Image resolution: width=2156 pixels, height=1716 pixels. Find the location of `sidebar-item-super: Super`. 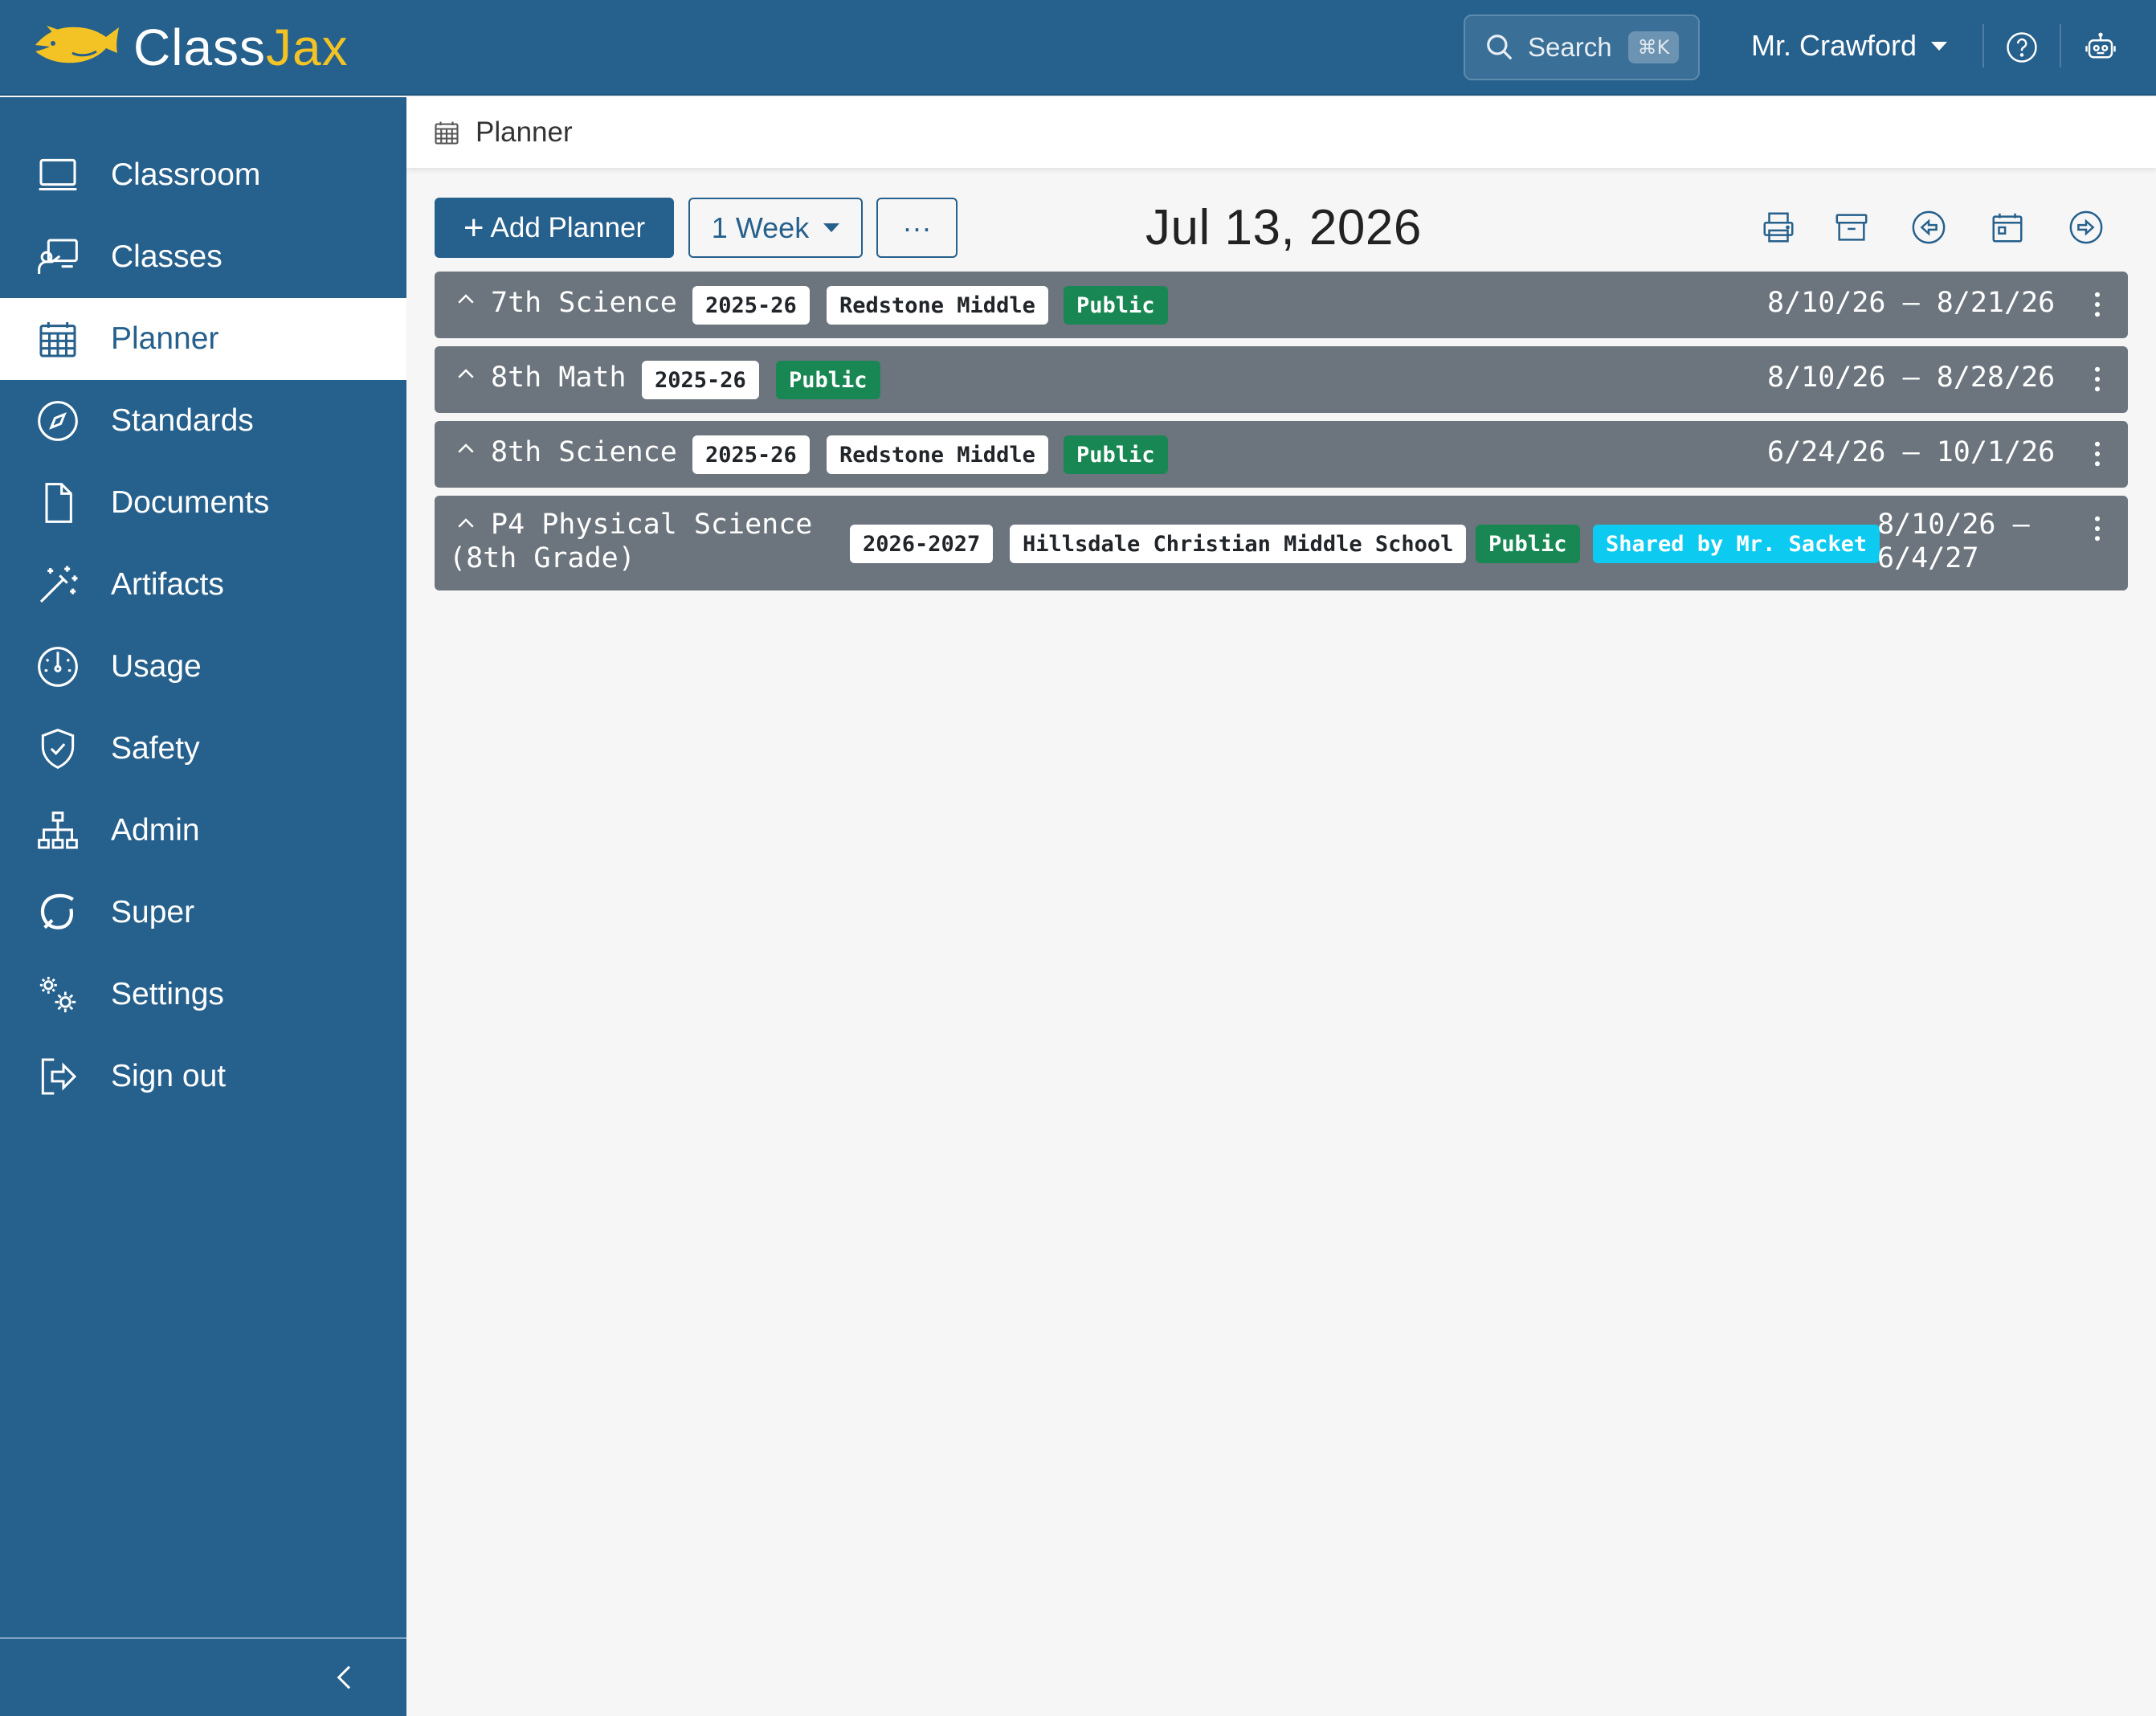

sidebar-item-super: Super is located at coordinates (203, 913).